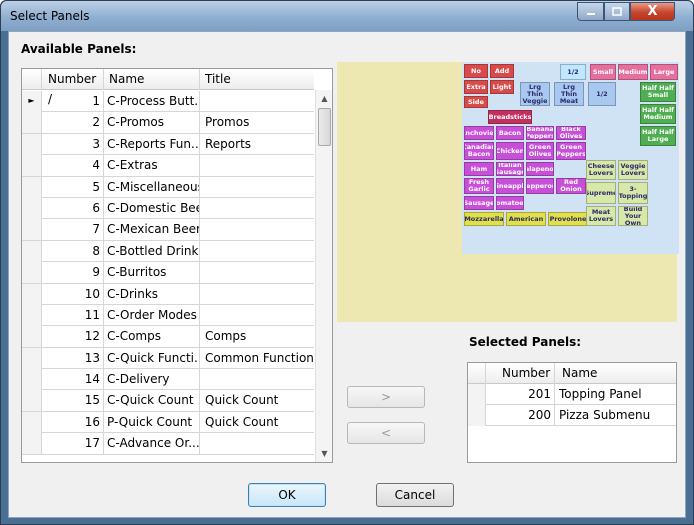 The width and height of the screenshot is (694, 525). What do you see at coordinates (520, 373) in the screenshot?
I see `selected-column-header-number: Number` at bounding box center [520, 373].